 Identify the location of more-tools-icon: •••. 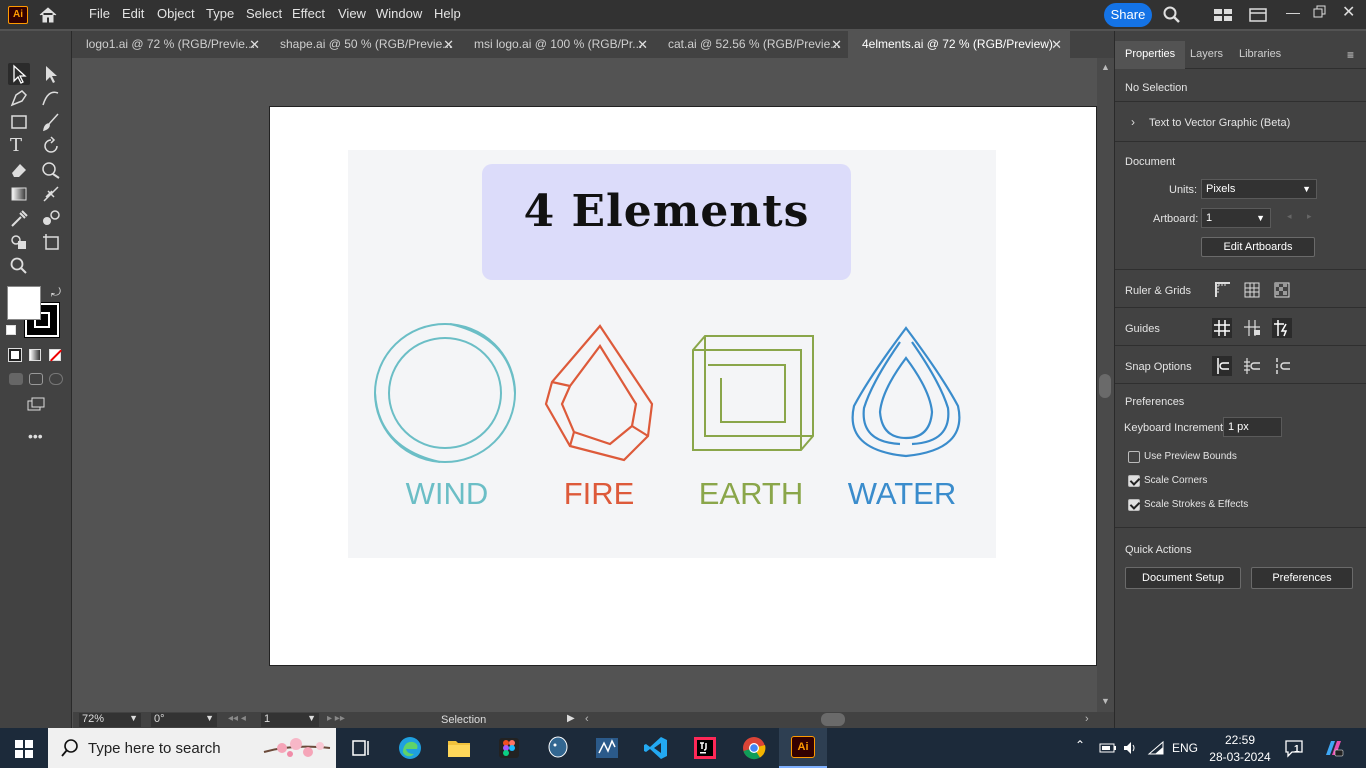
(35, 436).